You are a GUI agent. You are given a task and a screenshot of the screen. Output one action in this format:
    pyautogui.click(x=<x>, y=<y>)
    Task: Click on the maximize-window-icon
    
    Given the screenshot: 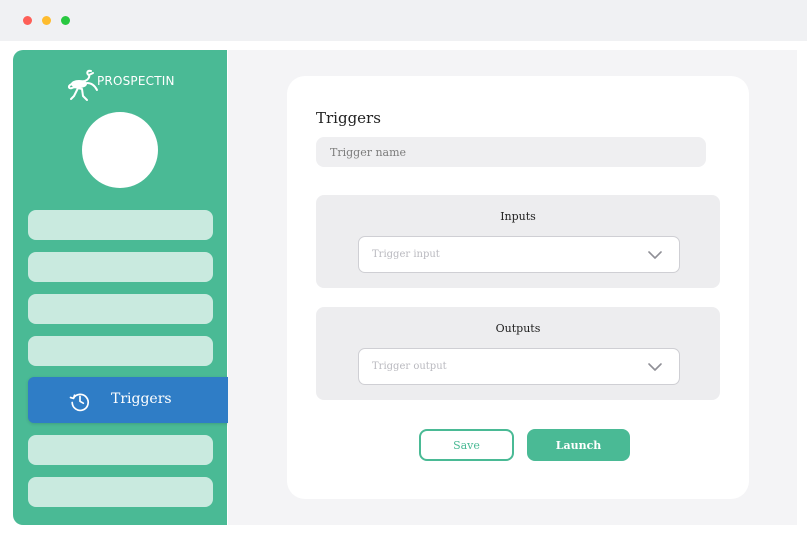 What is the action you would take?
    pyautogui.click(x=65, y=20)
    